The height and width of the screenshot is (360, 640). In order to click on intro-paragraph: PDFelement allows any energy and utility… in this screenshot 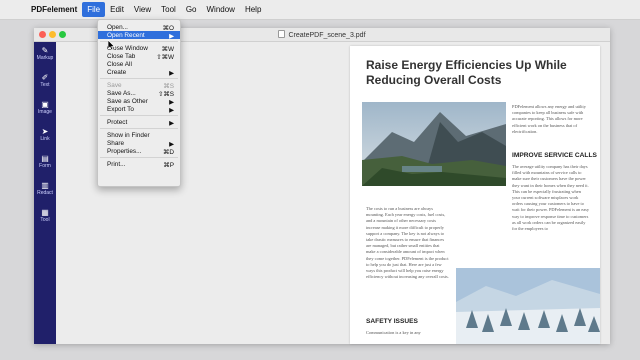, I will do `click(551, 119)`.